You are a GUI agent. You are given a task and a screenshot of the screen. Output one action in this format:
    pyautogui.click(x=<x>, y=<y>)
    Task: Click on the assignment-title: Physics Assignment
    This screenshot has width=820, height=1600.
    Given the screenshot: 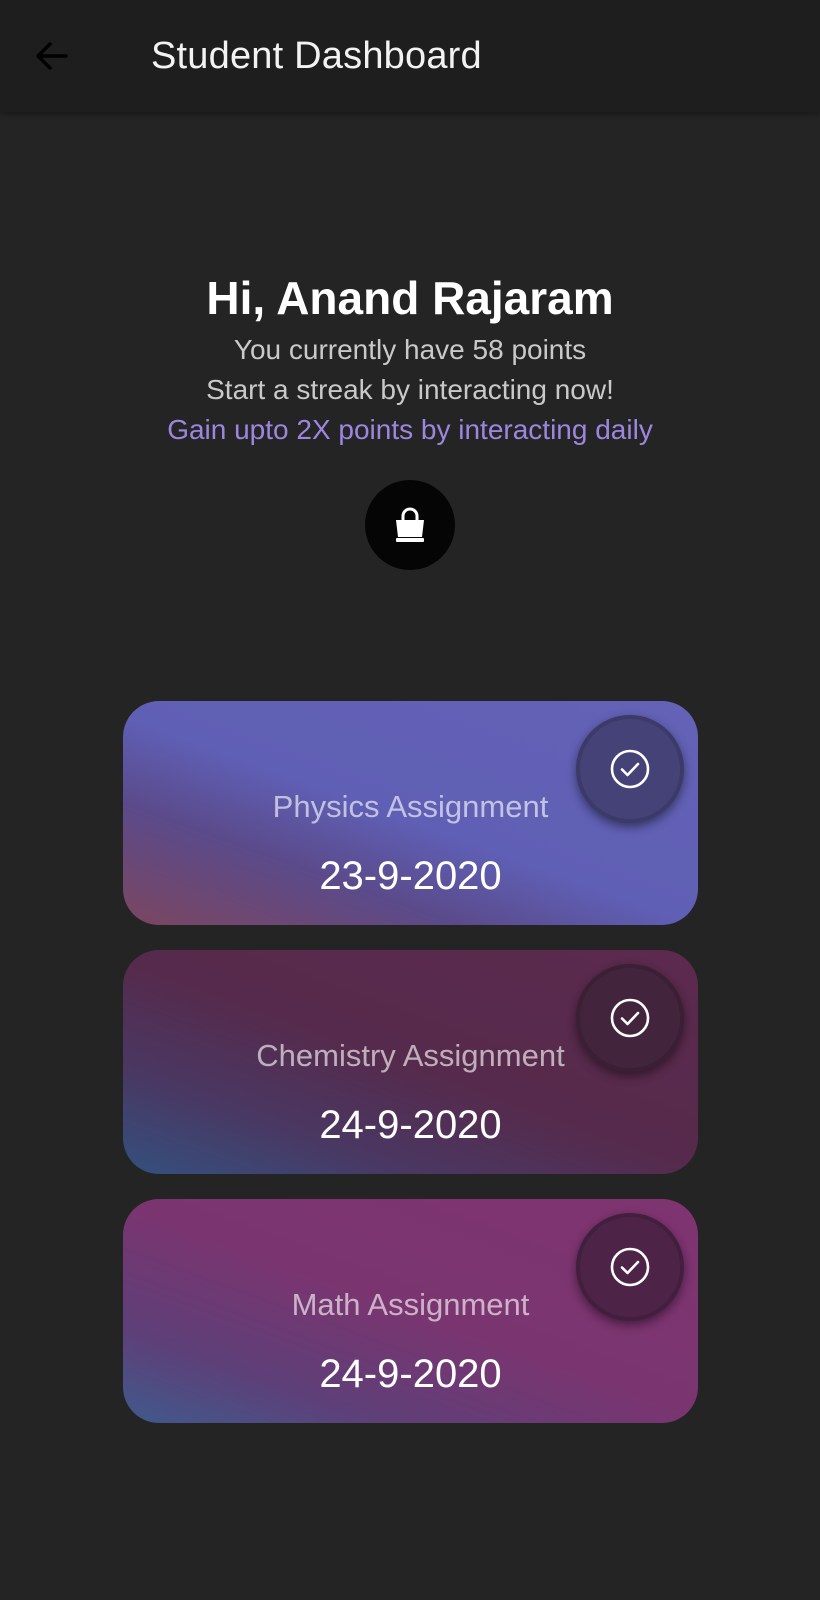 What is the action you would take?
    pyautogui.click(x=410, y=806)
    